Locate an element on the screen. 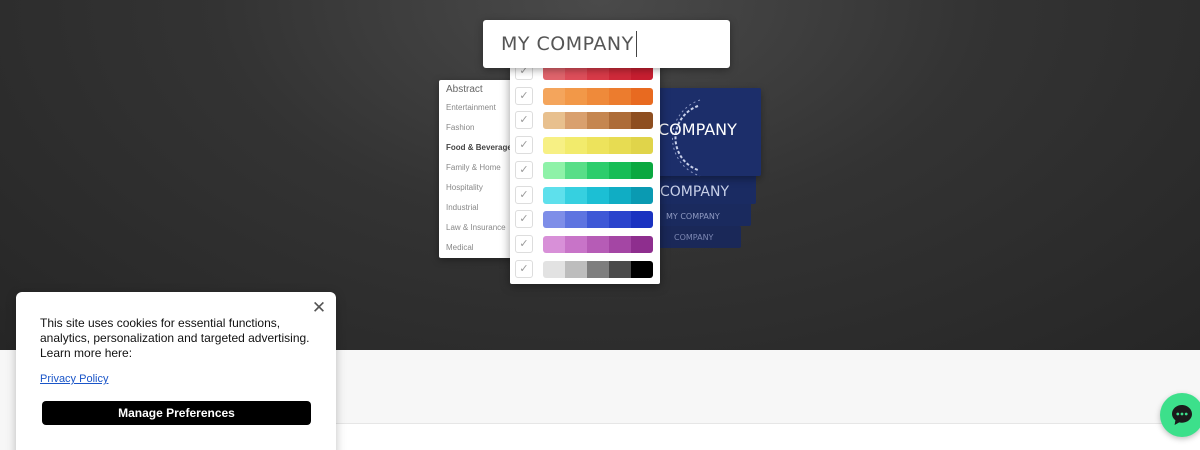 This screenshot has height=450, width=1200. category-item-hospitality: Hospitality is located at coordinates (481, 191).